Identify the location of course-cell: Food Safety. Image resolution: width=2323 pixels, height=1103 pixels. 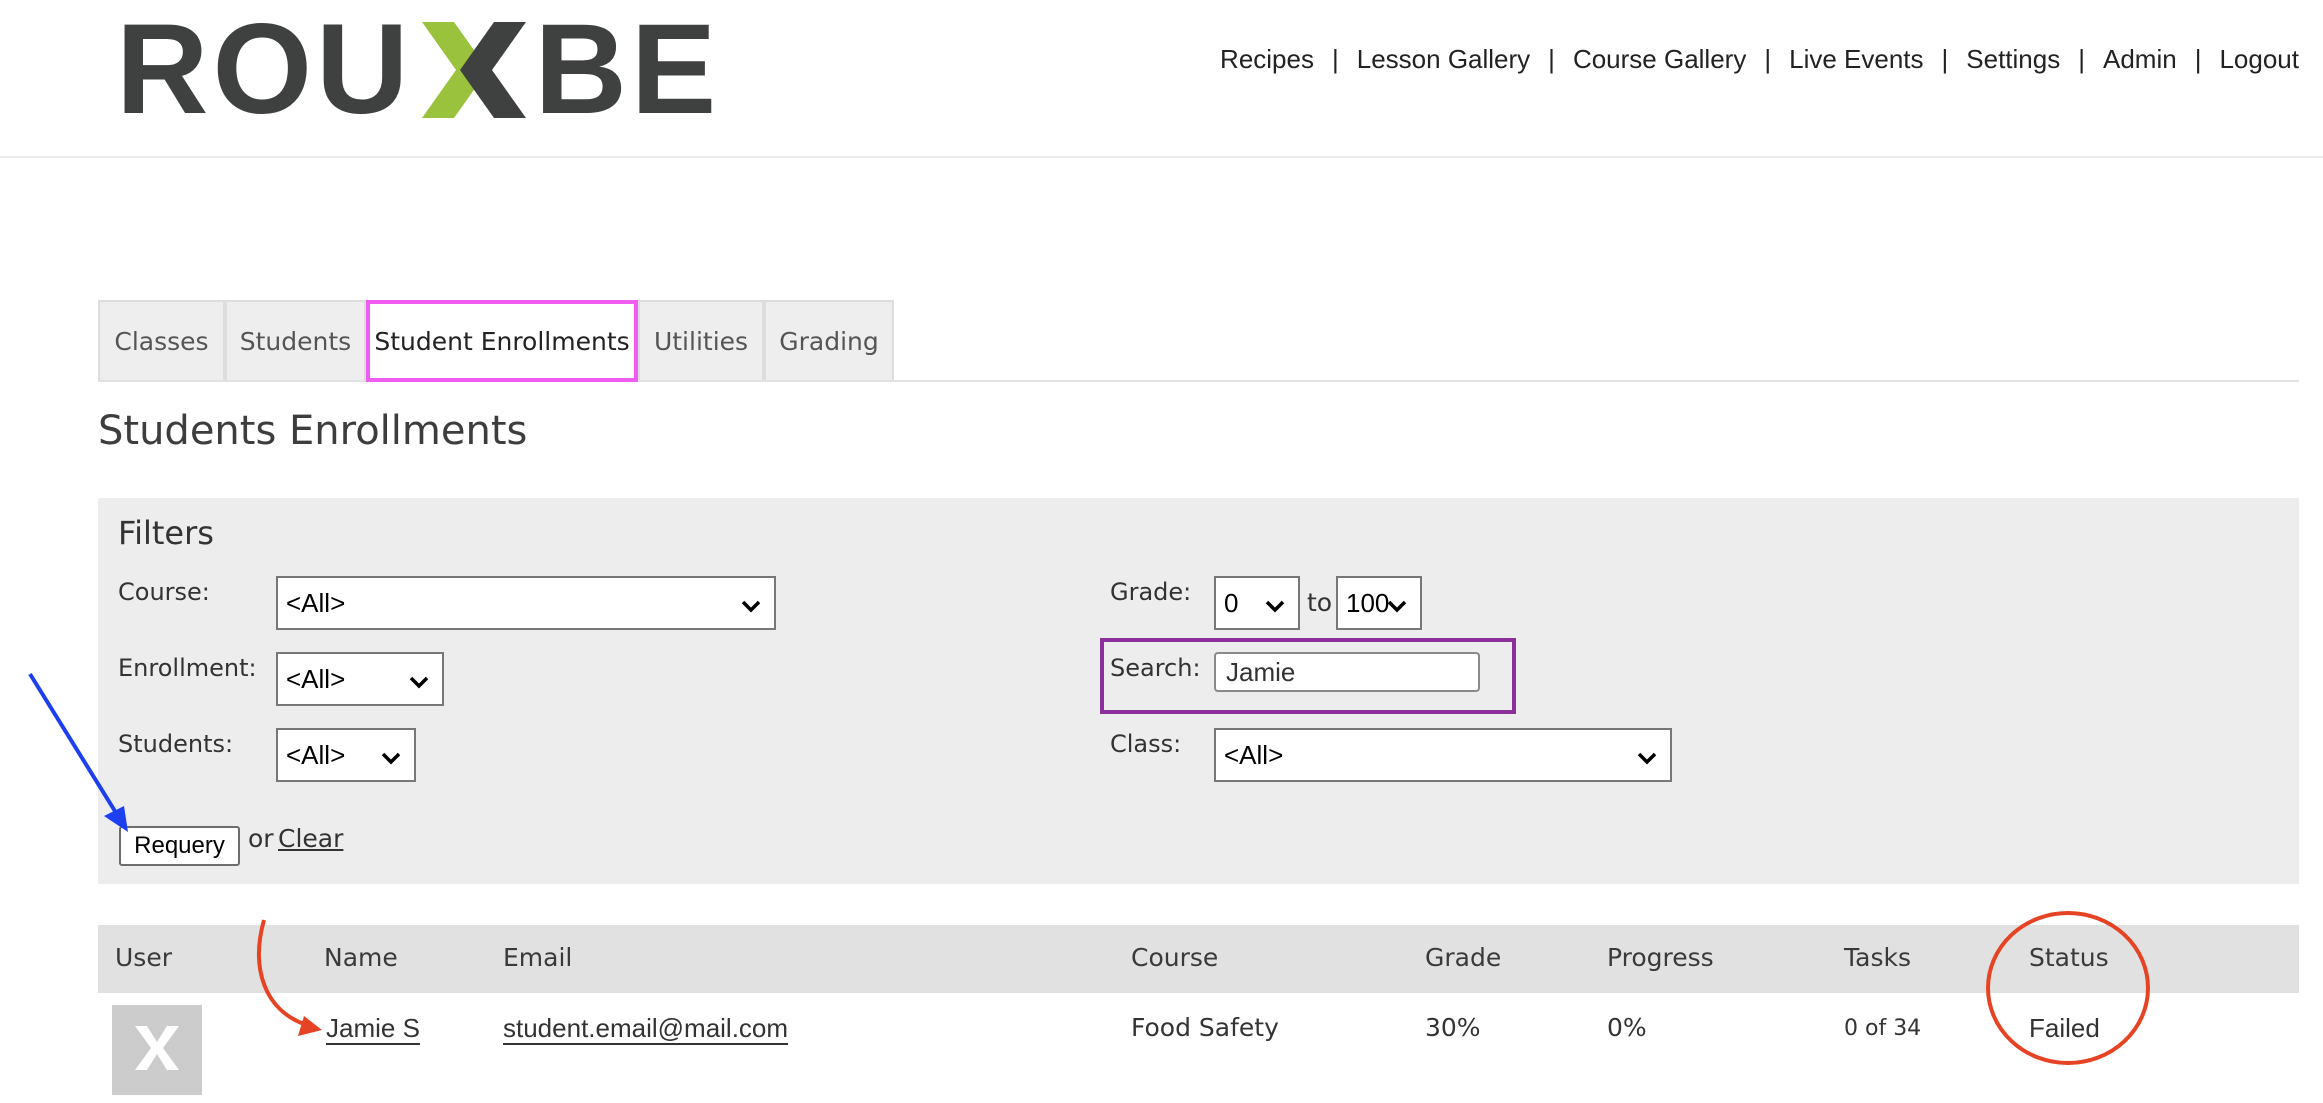
(1205, 1027).